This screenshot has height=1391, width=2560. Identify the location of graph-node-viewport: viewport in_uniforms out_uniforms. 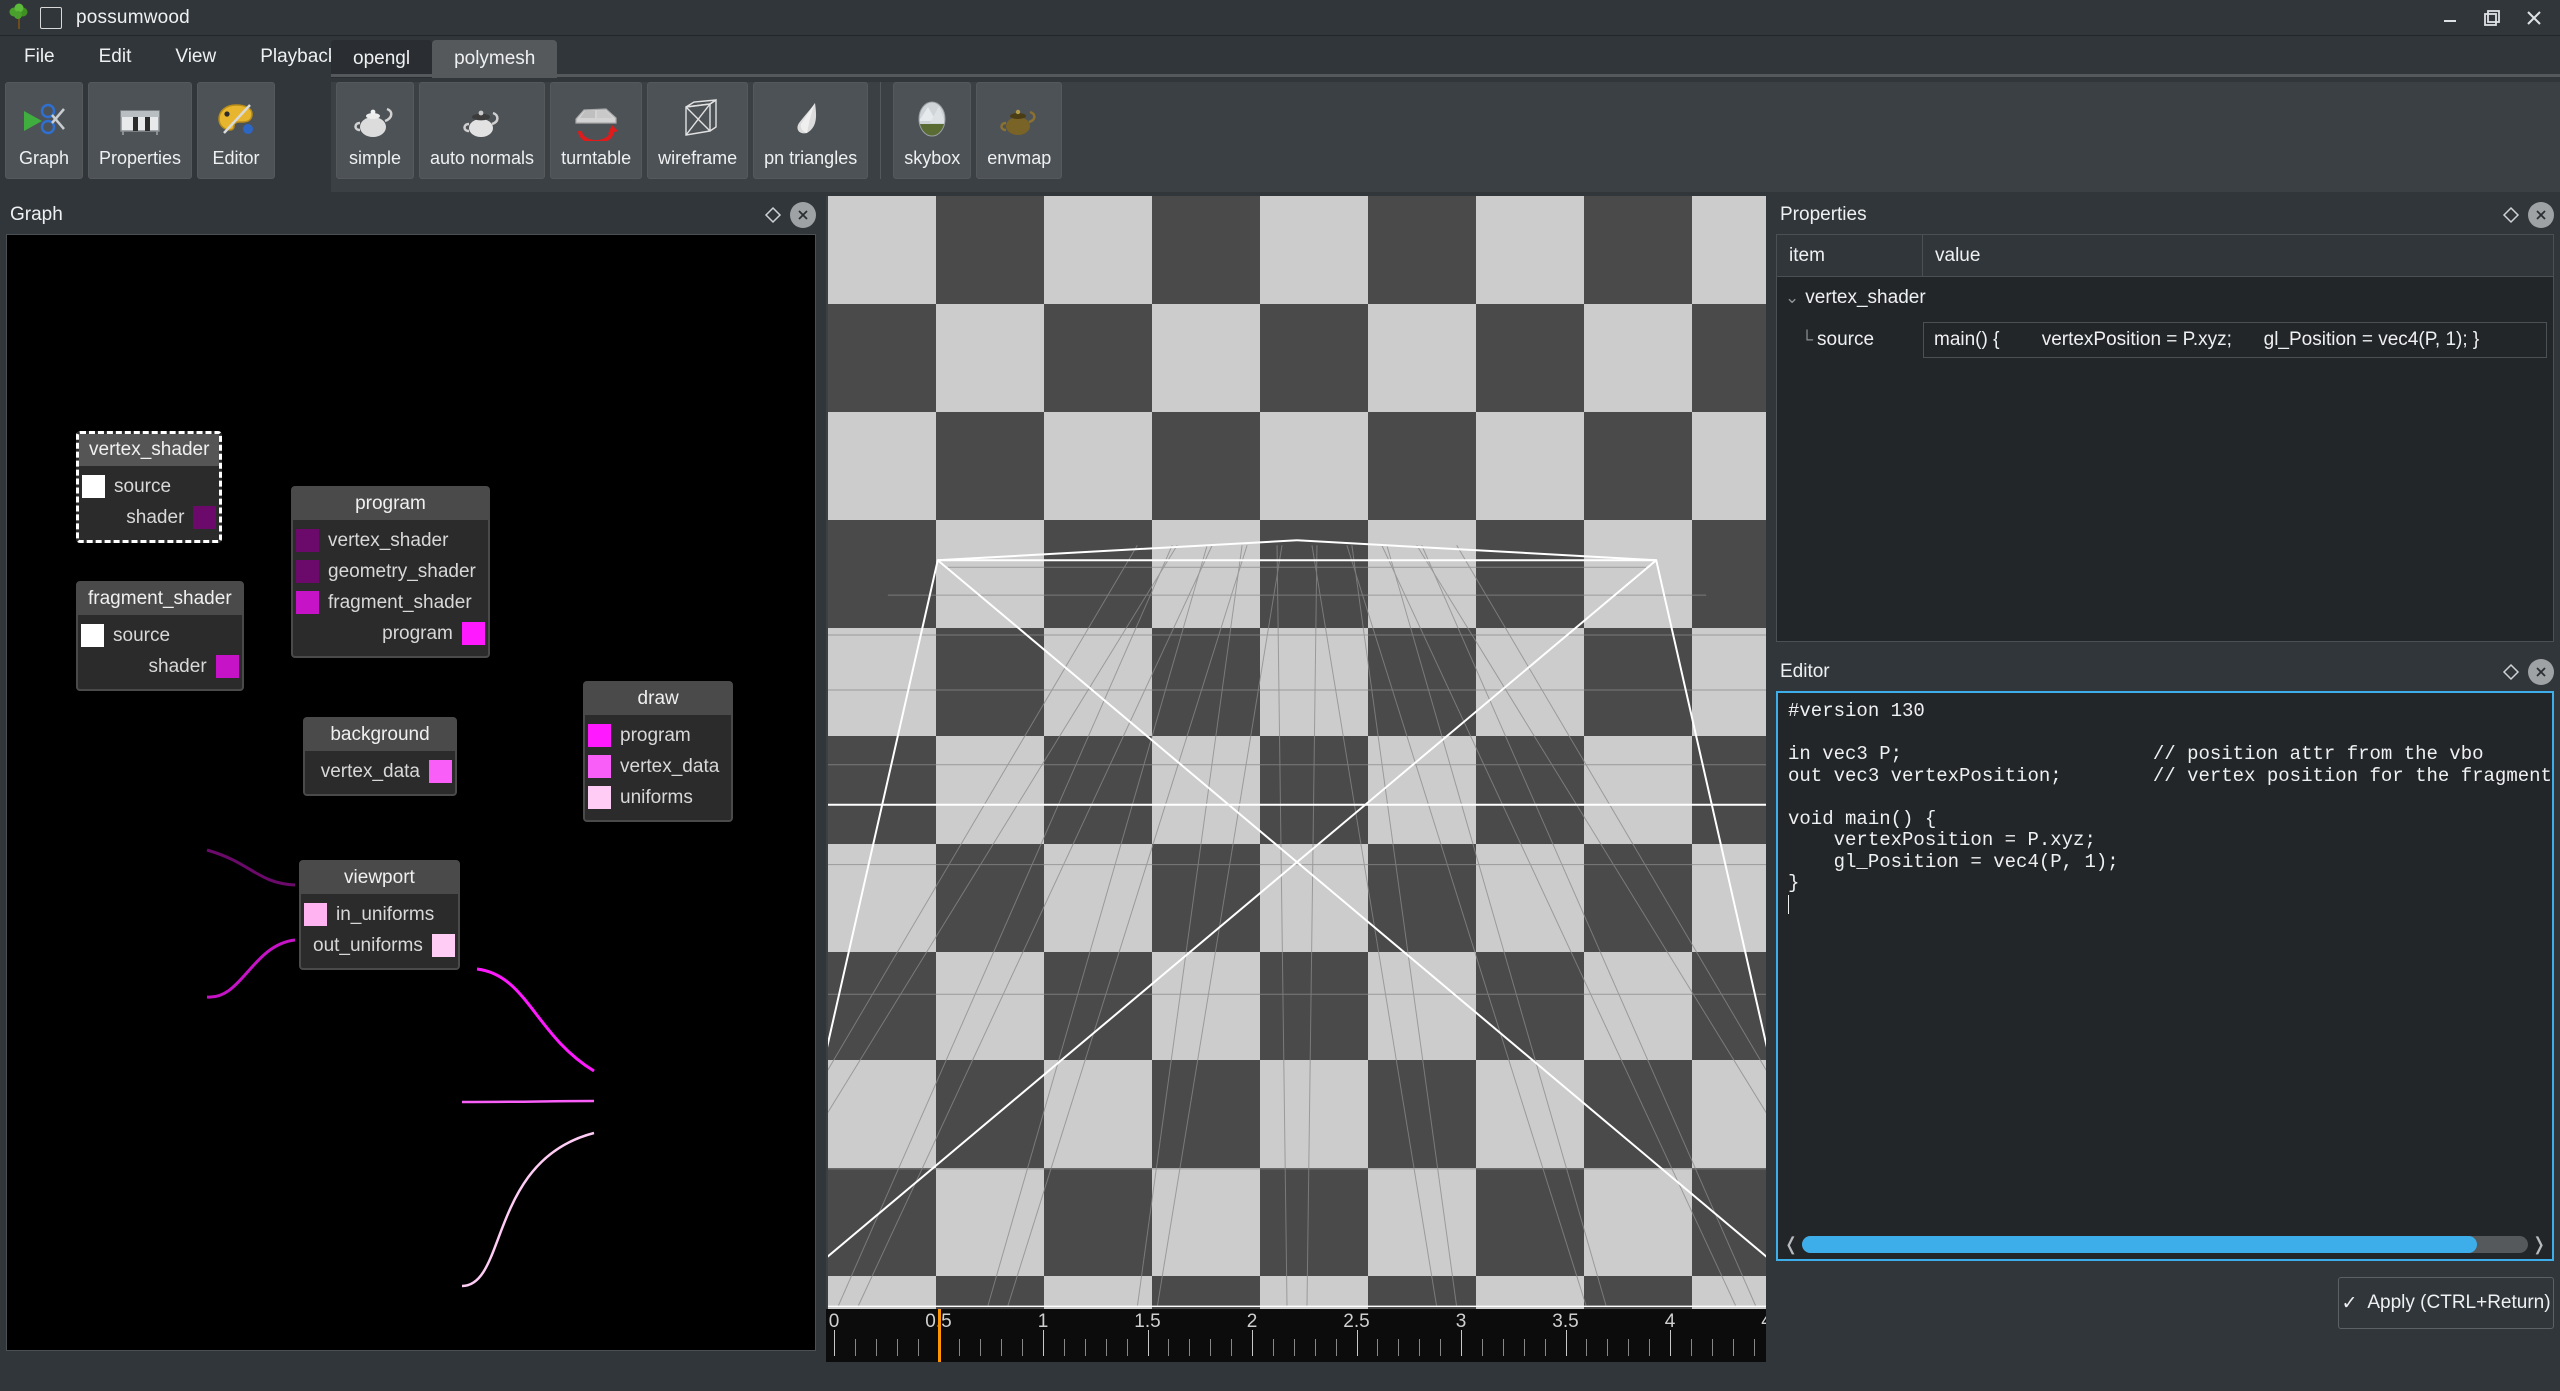
(379, 915).